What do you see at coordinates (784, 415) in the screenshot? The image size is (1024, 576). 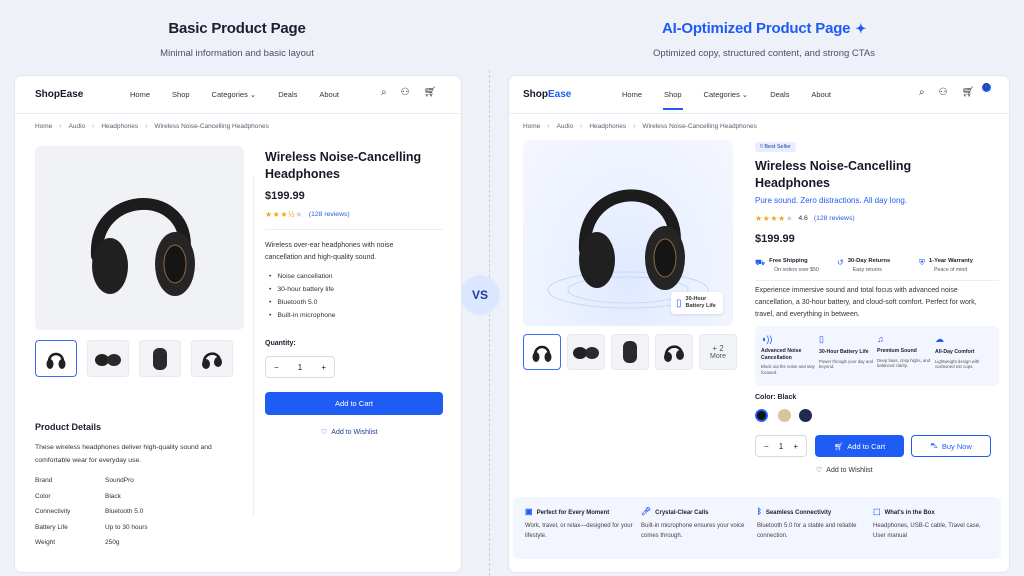 I see `color-swatch-beige` at bounding box center [784, 415].